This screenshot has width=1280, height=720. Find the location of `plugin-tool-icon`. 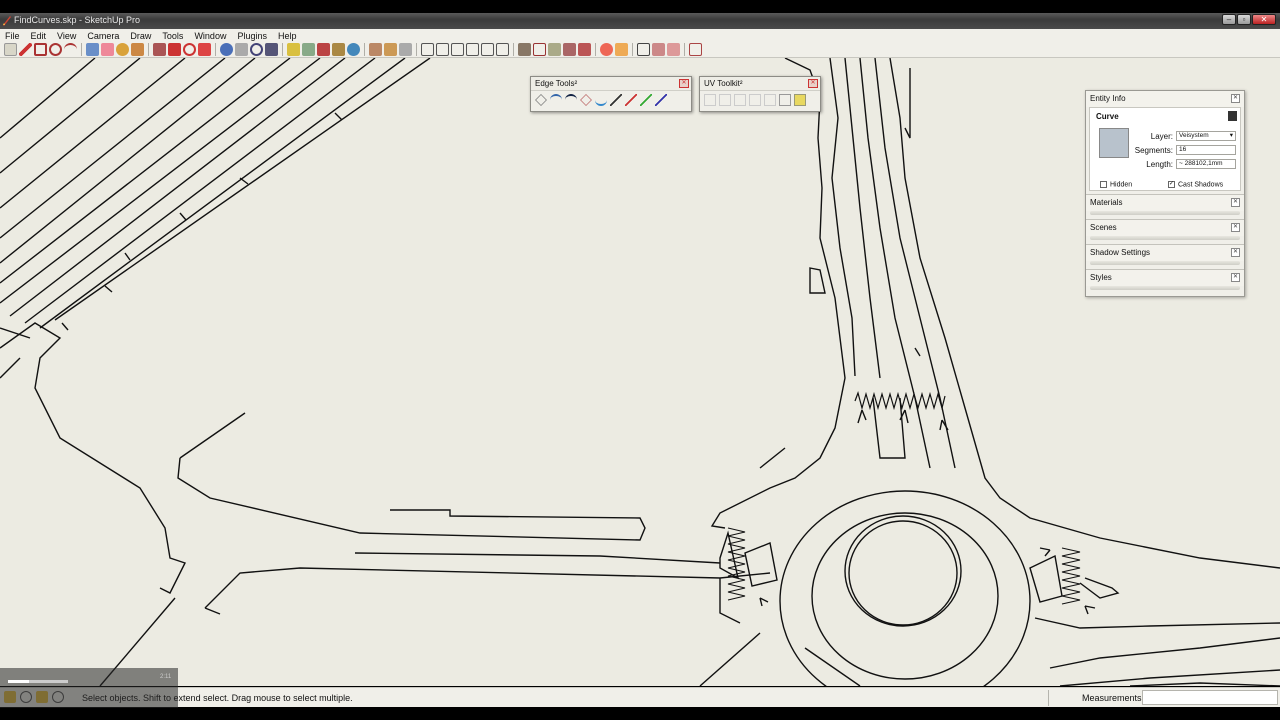

plugin-tool-icon is located at coordinates (695, 49).